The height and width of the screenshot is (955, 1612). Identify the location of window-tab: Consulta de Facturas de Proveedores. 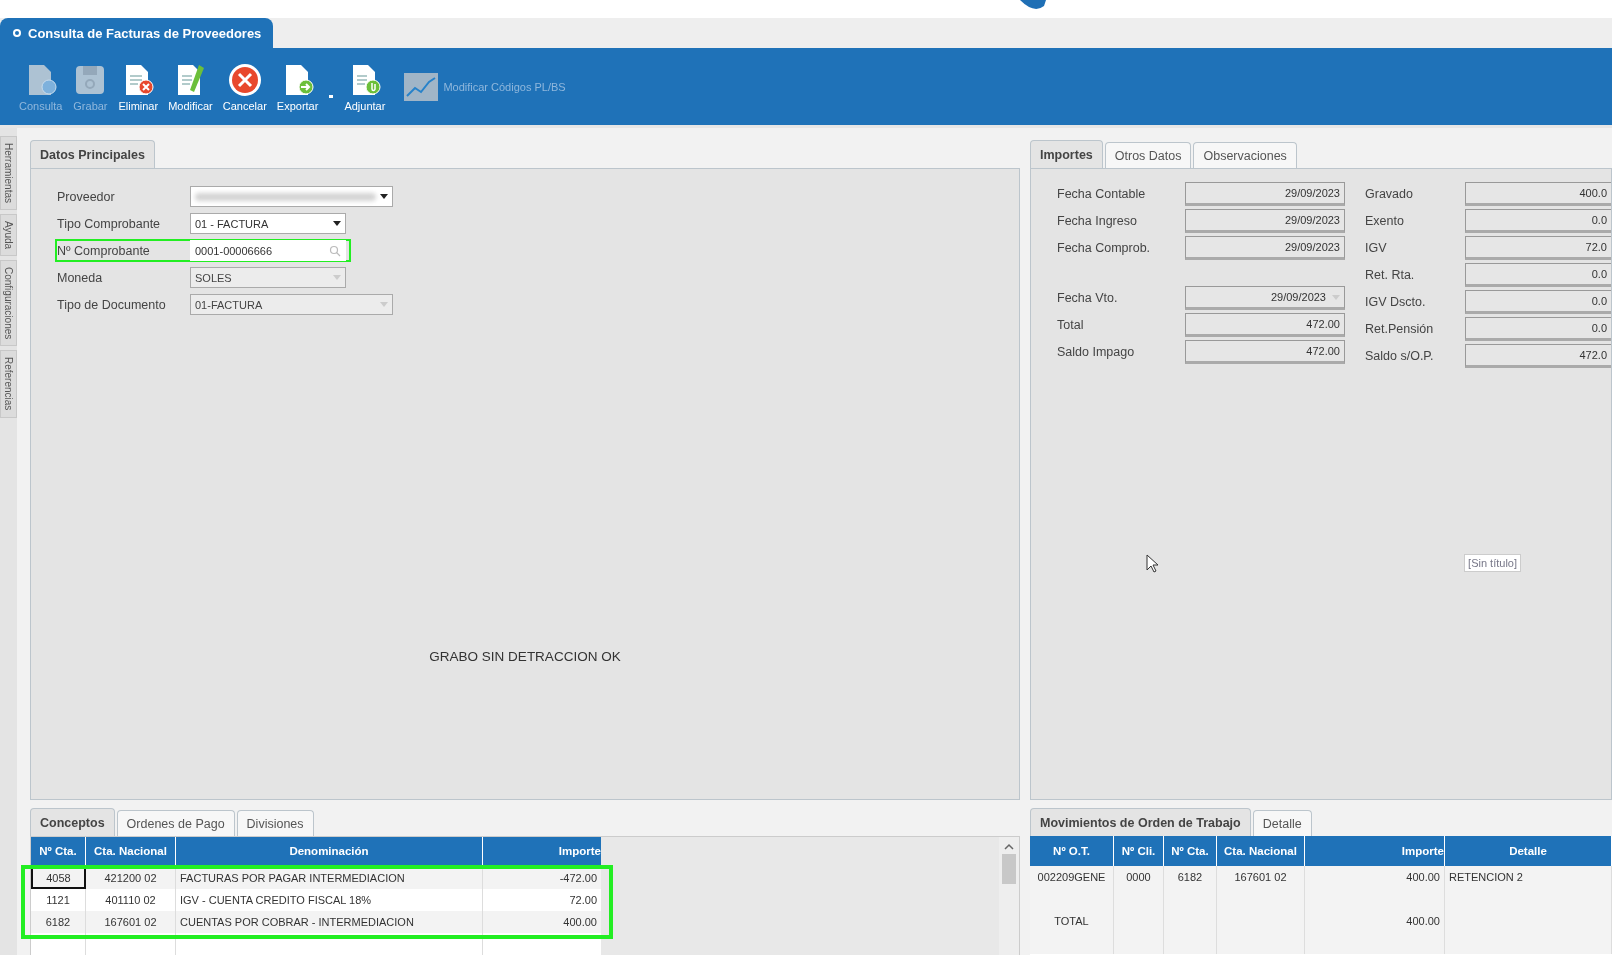
(137, 33).